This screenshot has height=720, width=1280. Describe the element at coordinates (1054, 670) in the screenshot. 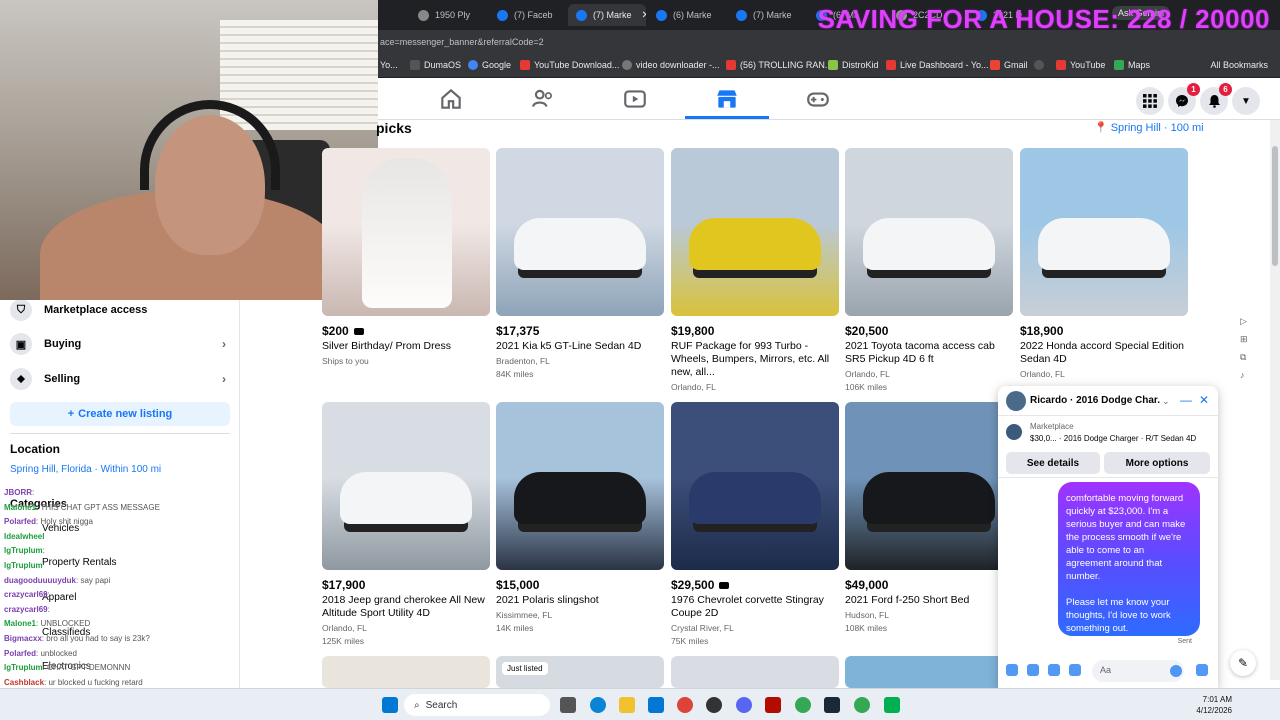

I see `sticker-icon` at that location.